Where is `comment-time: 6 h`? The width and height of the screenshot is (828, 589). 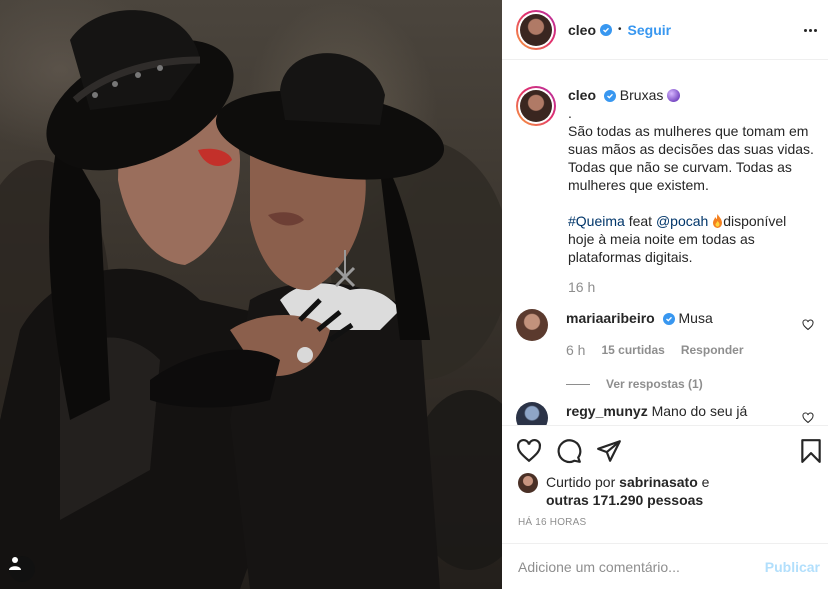 comment-time: 6 h is located at coordinates (576, 350).